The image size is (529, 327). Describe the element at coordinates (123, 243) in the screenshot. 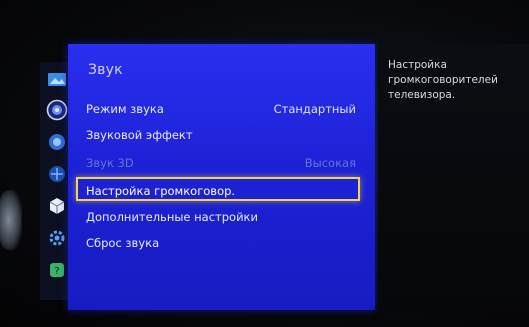

I see `menu-item-label: Сброс звука` at that location.